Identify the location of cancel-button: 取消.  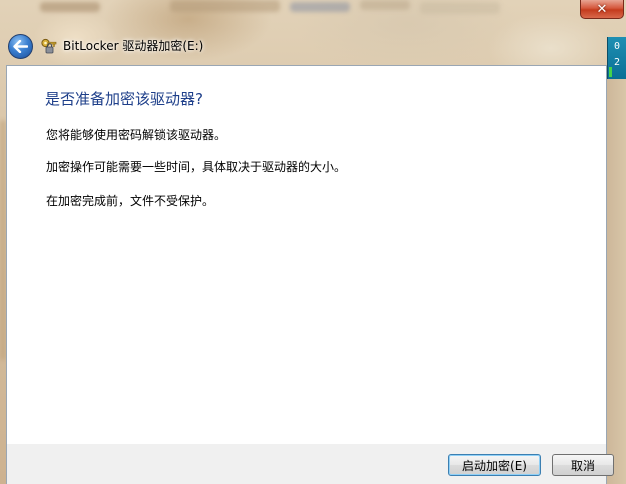
(583, 465).